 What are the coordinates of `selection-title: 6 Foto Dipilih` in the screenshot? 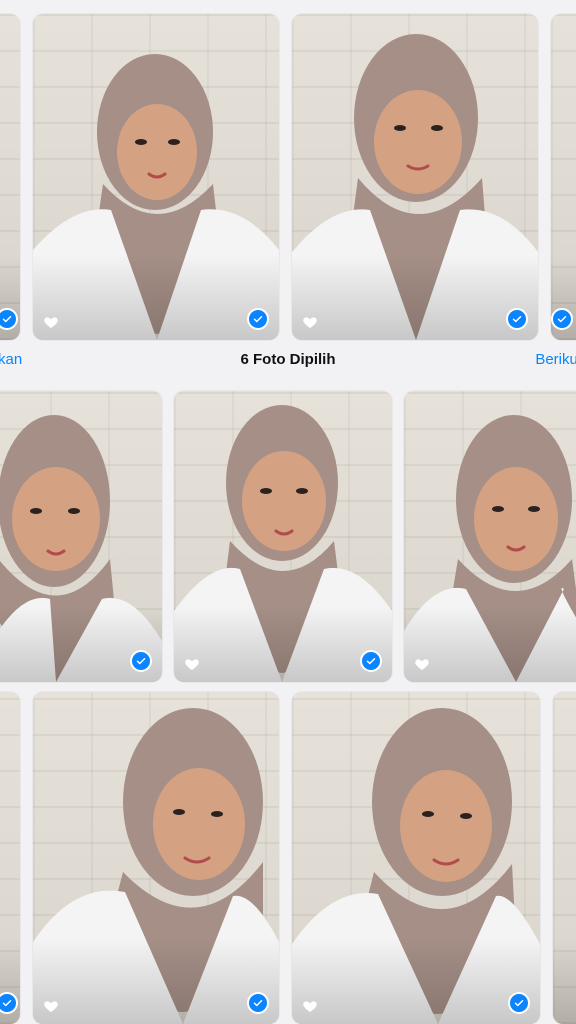 It's located at (288, 359).